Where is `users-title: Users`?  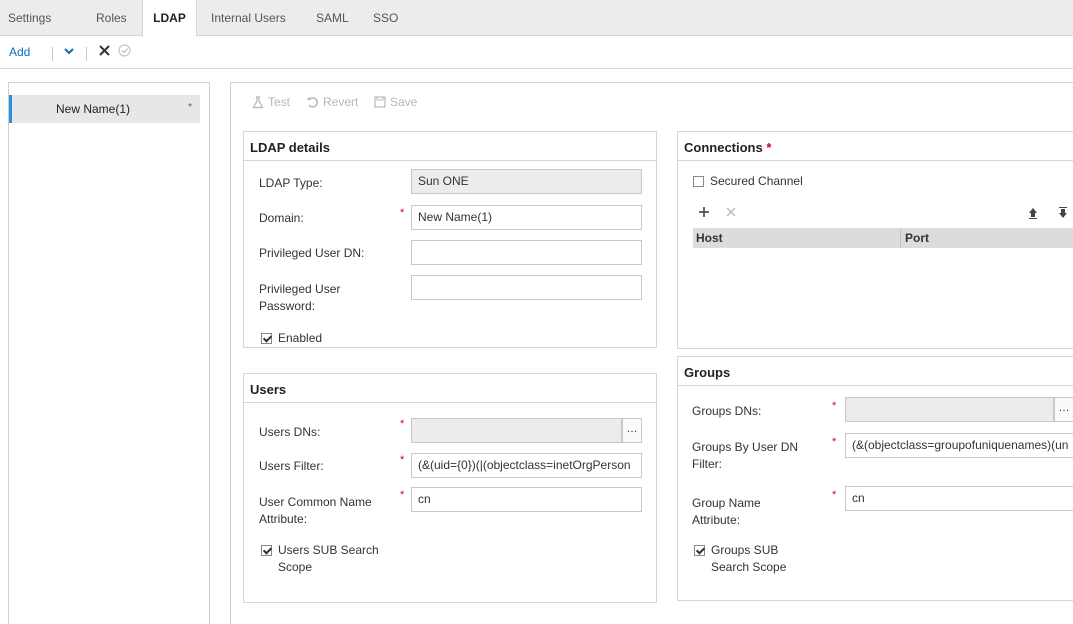 users-title: Users is located at coordinates (268, 389).